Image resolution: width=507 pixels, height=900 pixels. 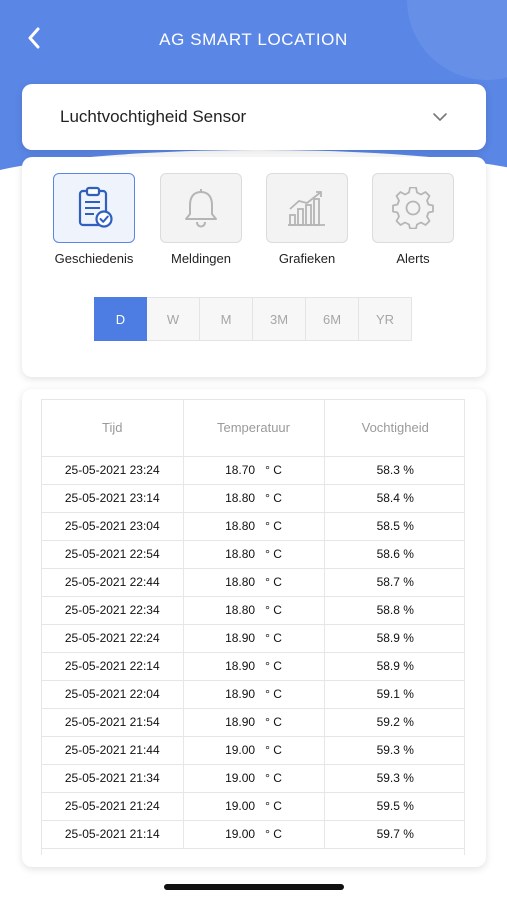 I want to click on cell-humidity: 59.5 %, so click(x=394, y=806).